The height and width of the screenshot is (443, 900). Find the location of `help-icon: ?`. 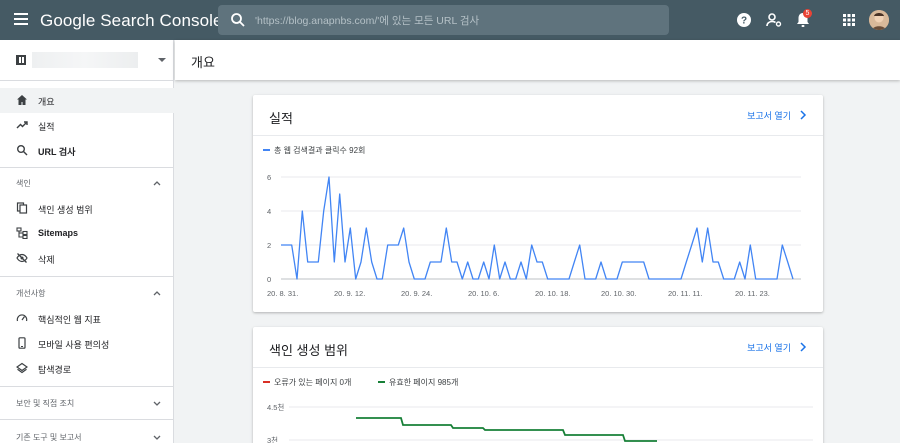

help-icon: ? is located at coordinates (744, 20).